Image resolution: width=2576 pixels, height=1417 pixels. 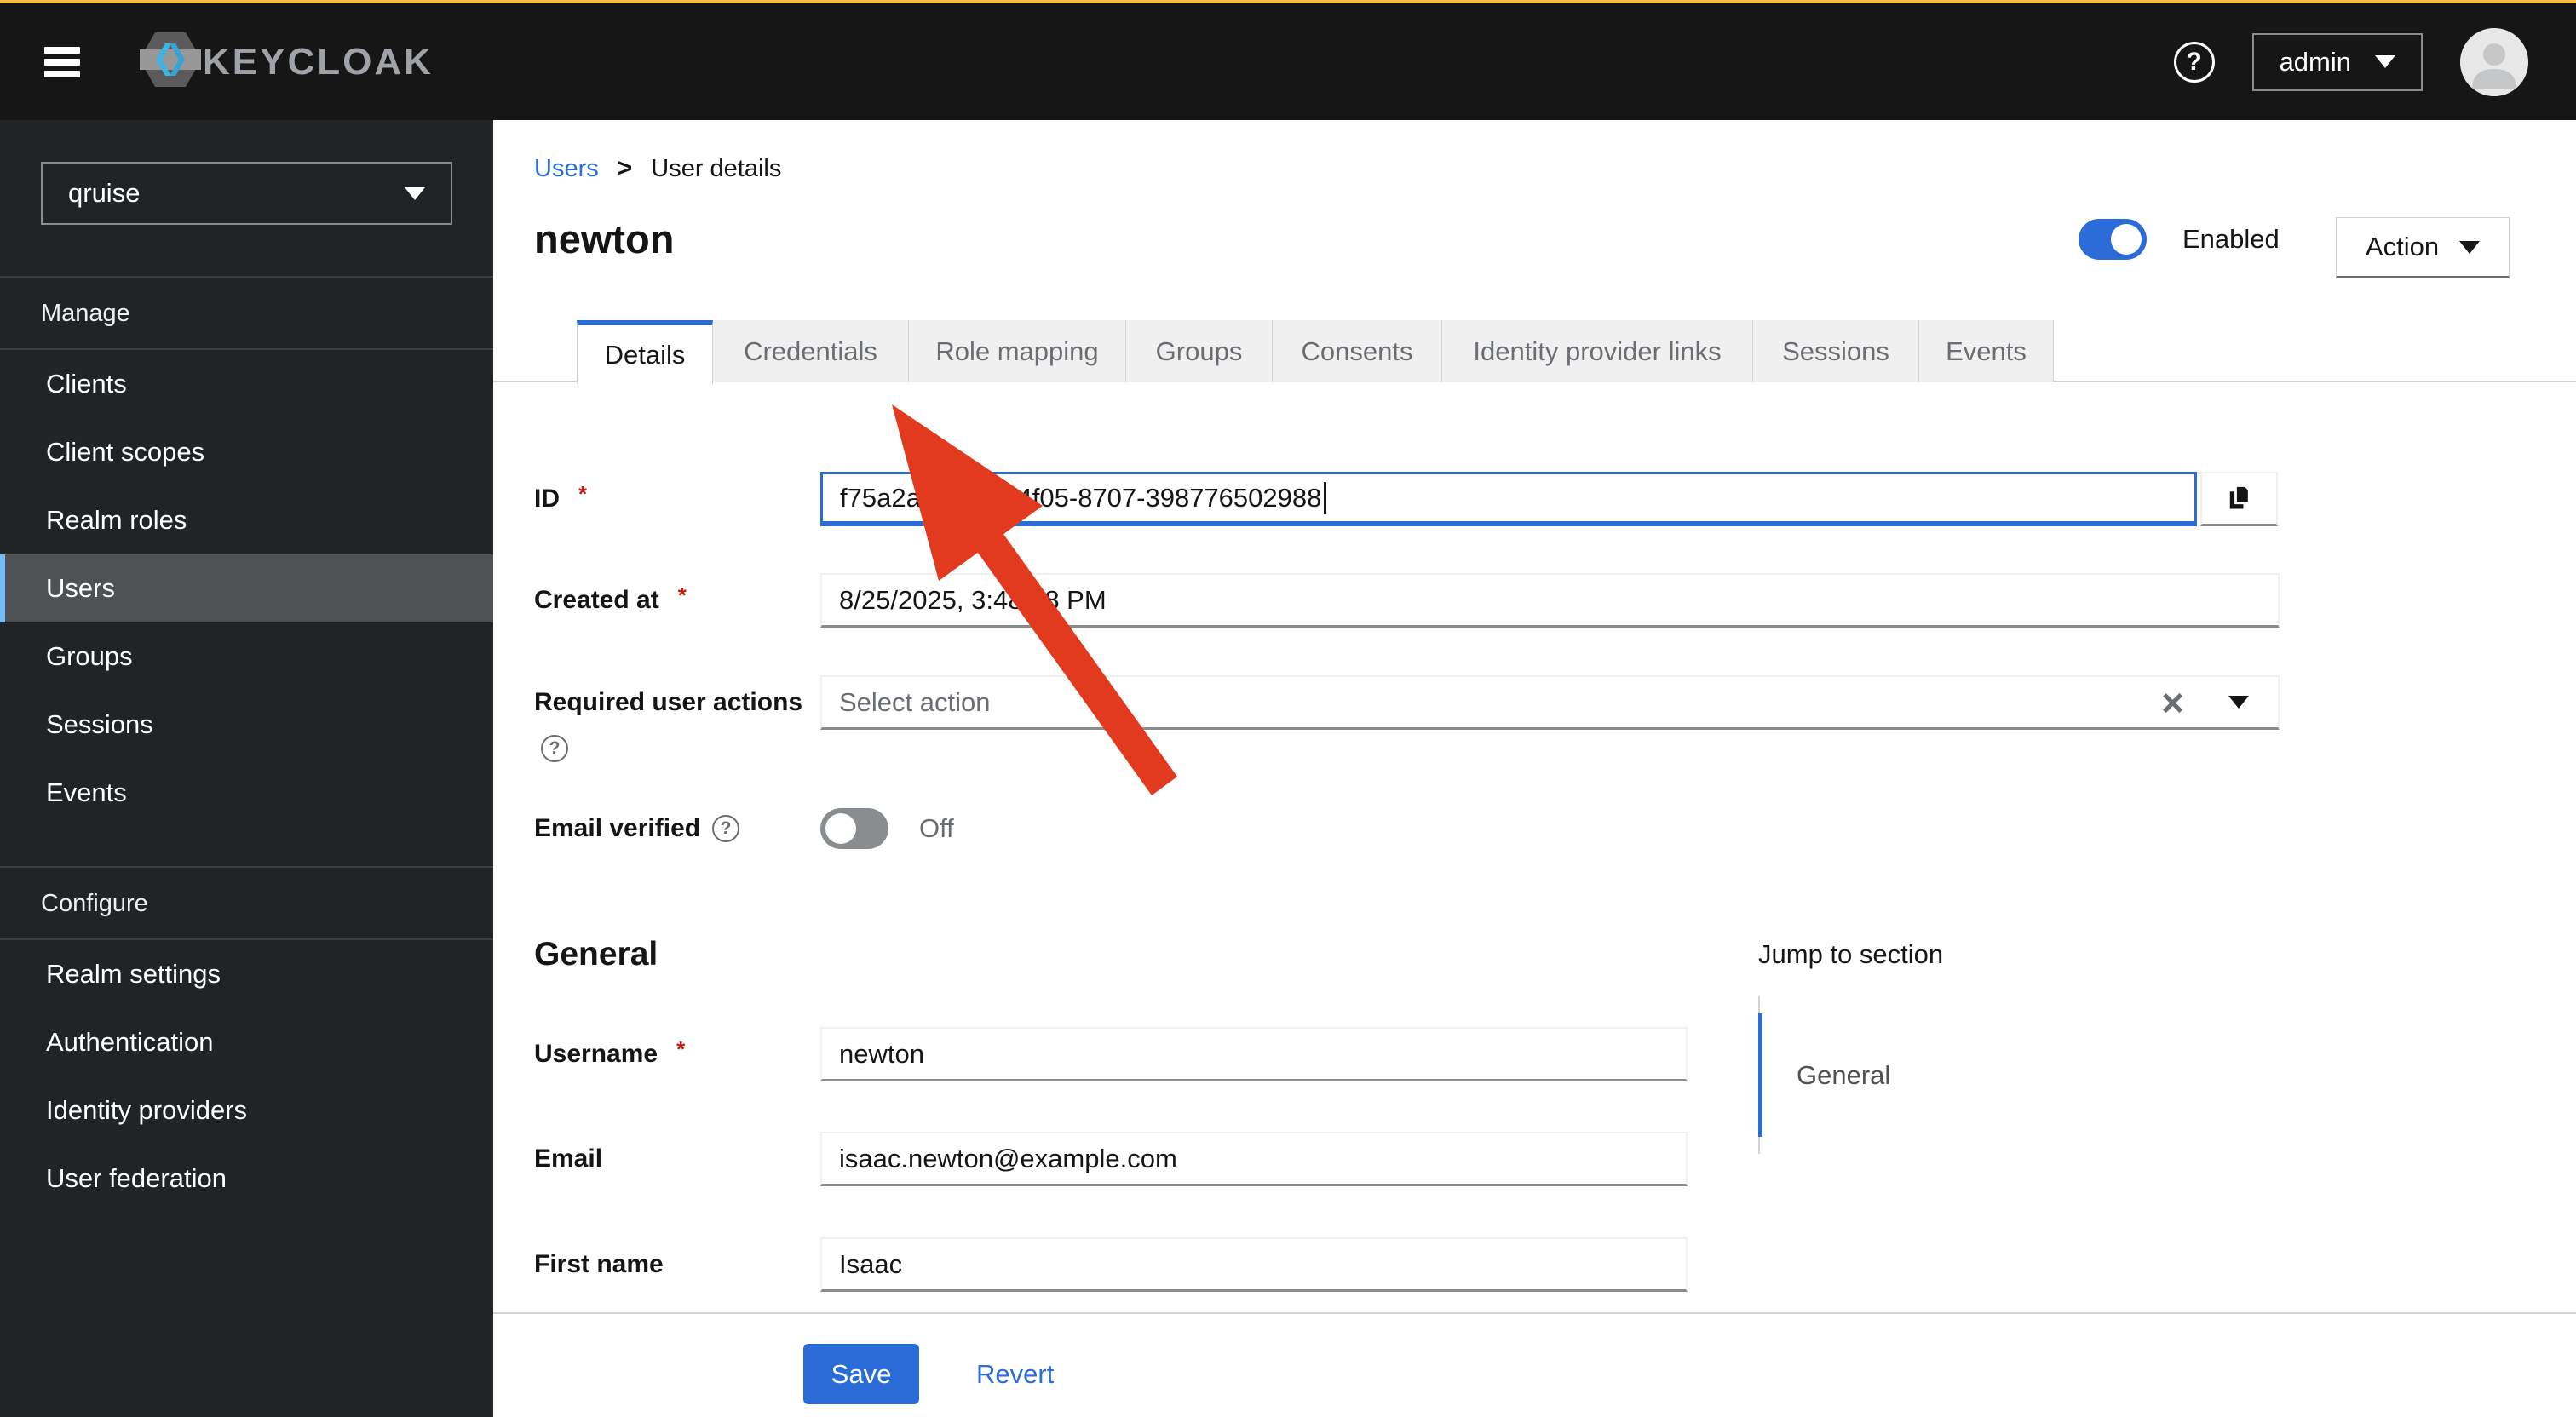 What do you see at coordinates (246, 1042) in the screenshot?
I see `sidebar-item-authentication: Authentication` at bounding box center [246, 1042].